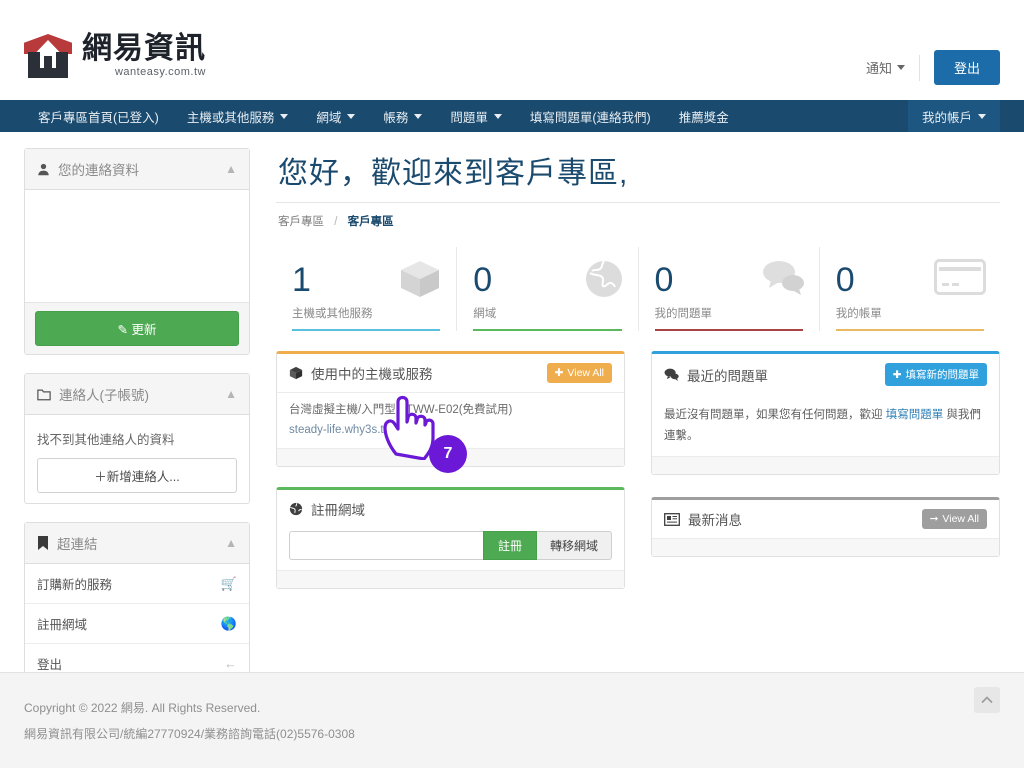 The height and width of the screenshot is (768, 1024). I want to click on services-view-all-label: View All, so click(585, 373).